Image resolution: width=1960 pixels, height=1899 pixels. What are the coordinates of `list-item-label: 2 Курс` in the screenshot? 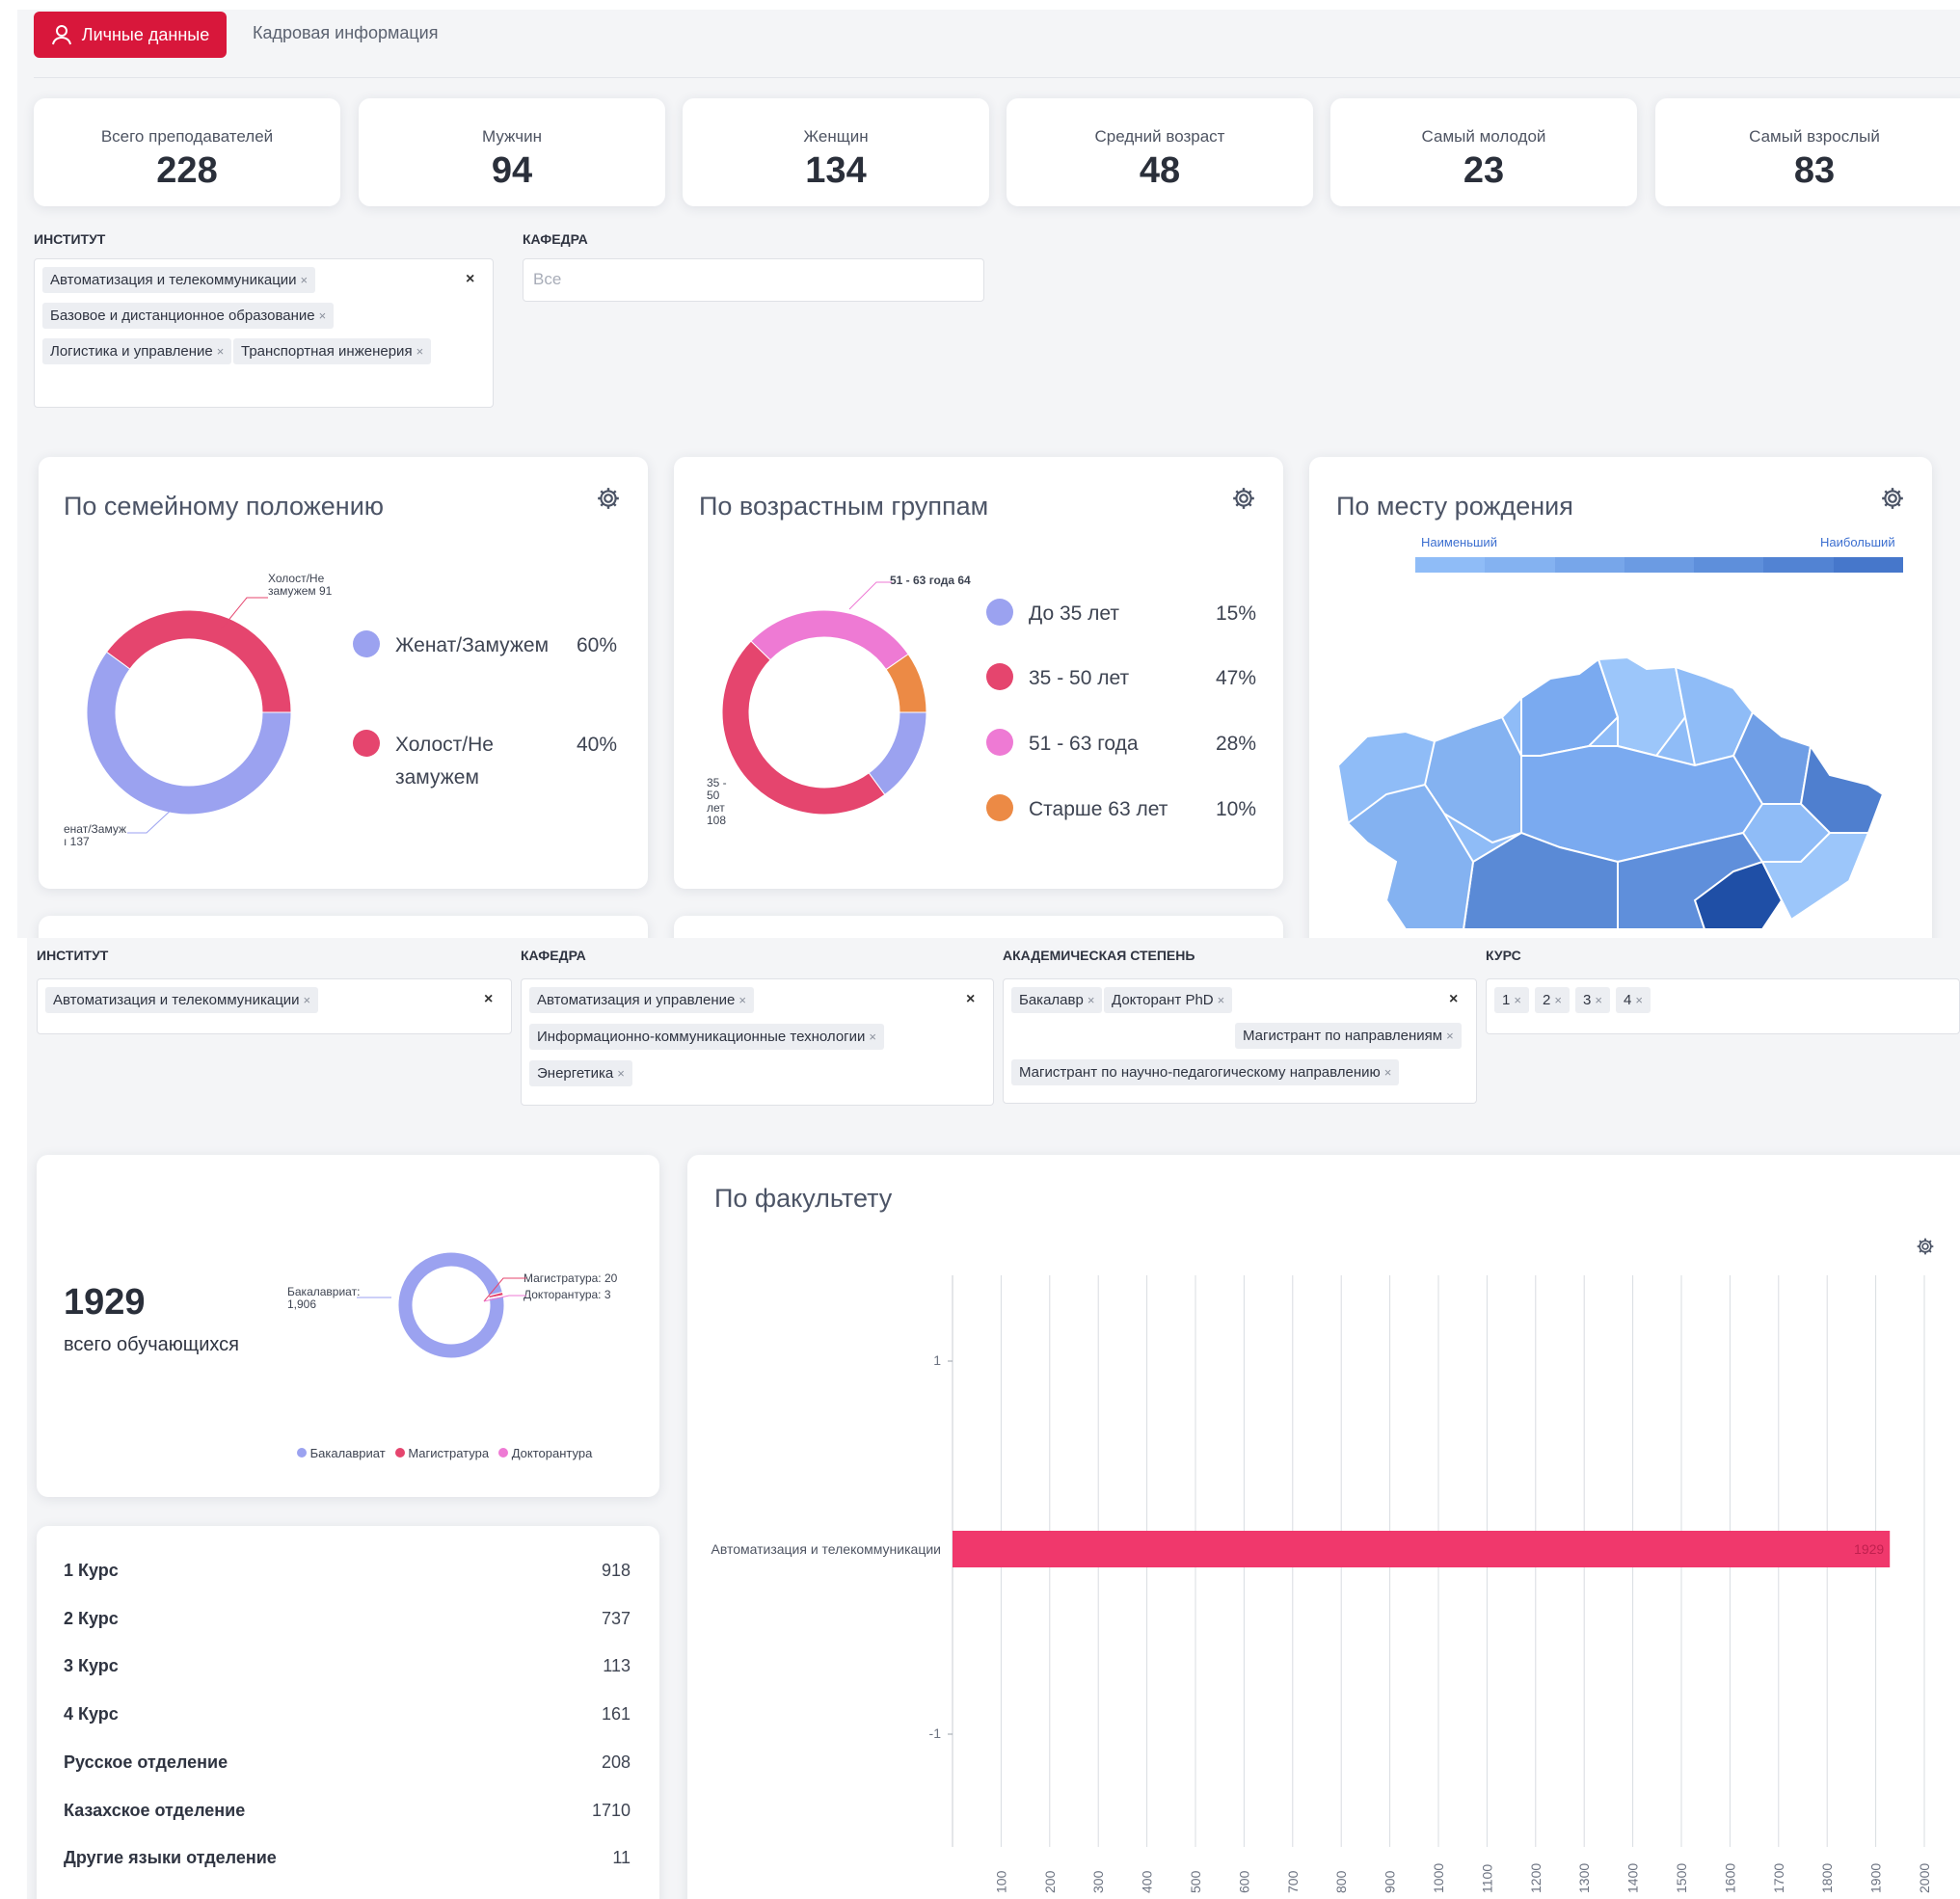 It's located at (92, 1618).